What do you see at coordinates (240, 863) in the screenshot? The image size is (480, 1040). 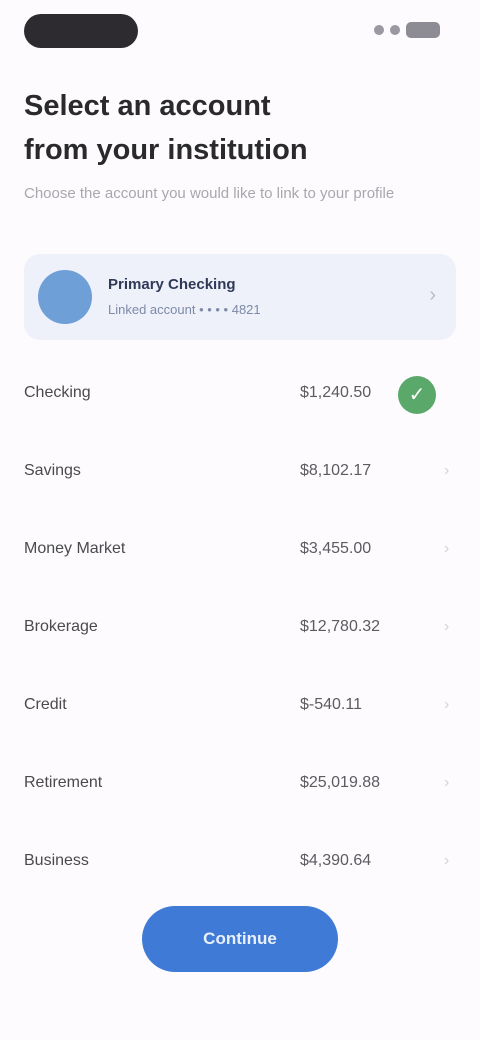 I see `account-row: Business $4,390.64 ›` at bounding box center [240, 863].